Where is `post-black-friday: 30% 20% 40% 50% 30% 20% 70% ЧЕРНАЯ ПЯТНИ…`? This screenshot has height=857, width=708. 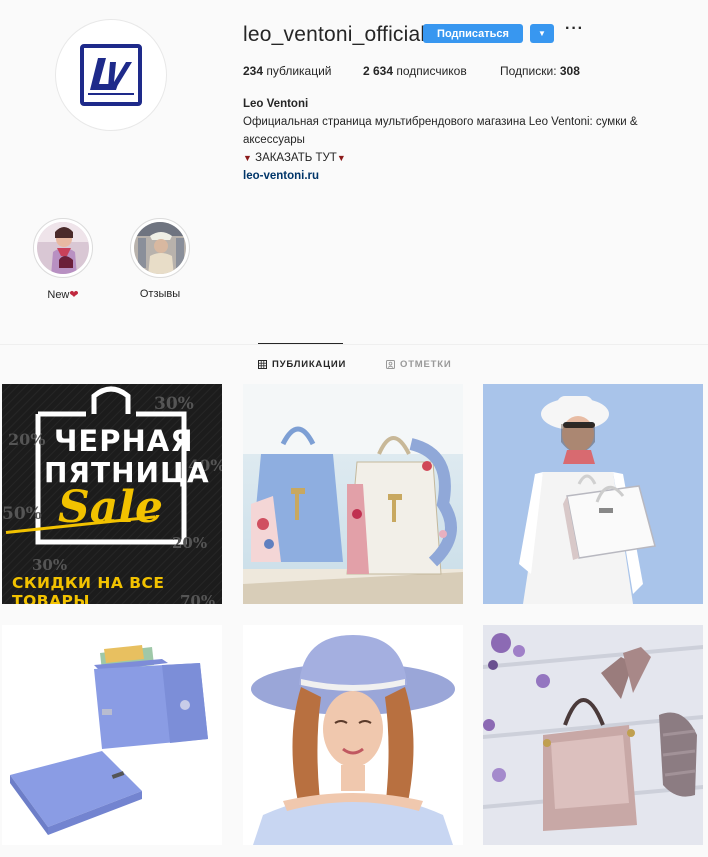 post-black-friday: 30% 20% 40% 50% 30% 20% 70% ЧЕРНАЯ ПЯТНИ… is located at coordinates (112, 494).